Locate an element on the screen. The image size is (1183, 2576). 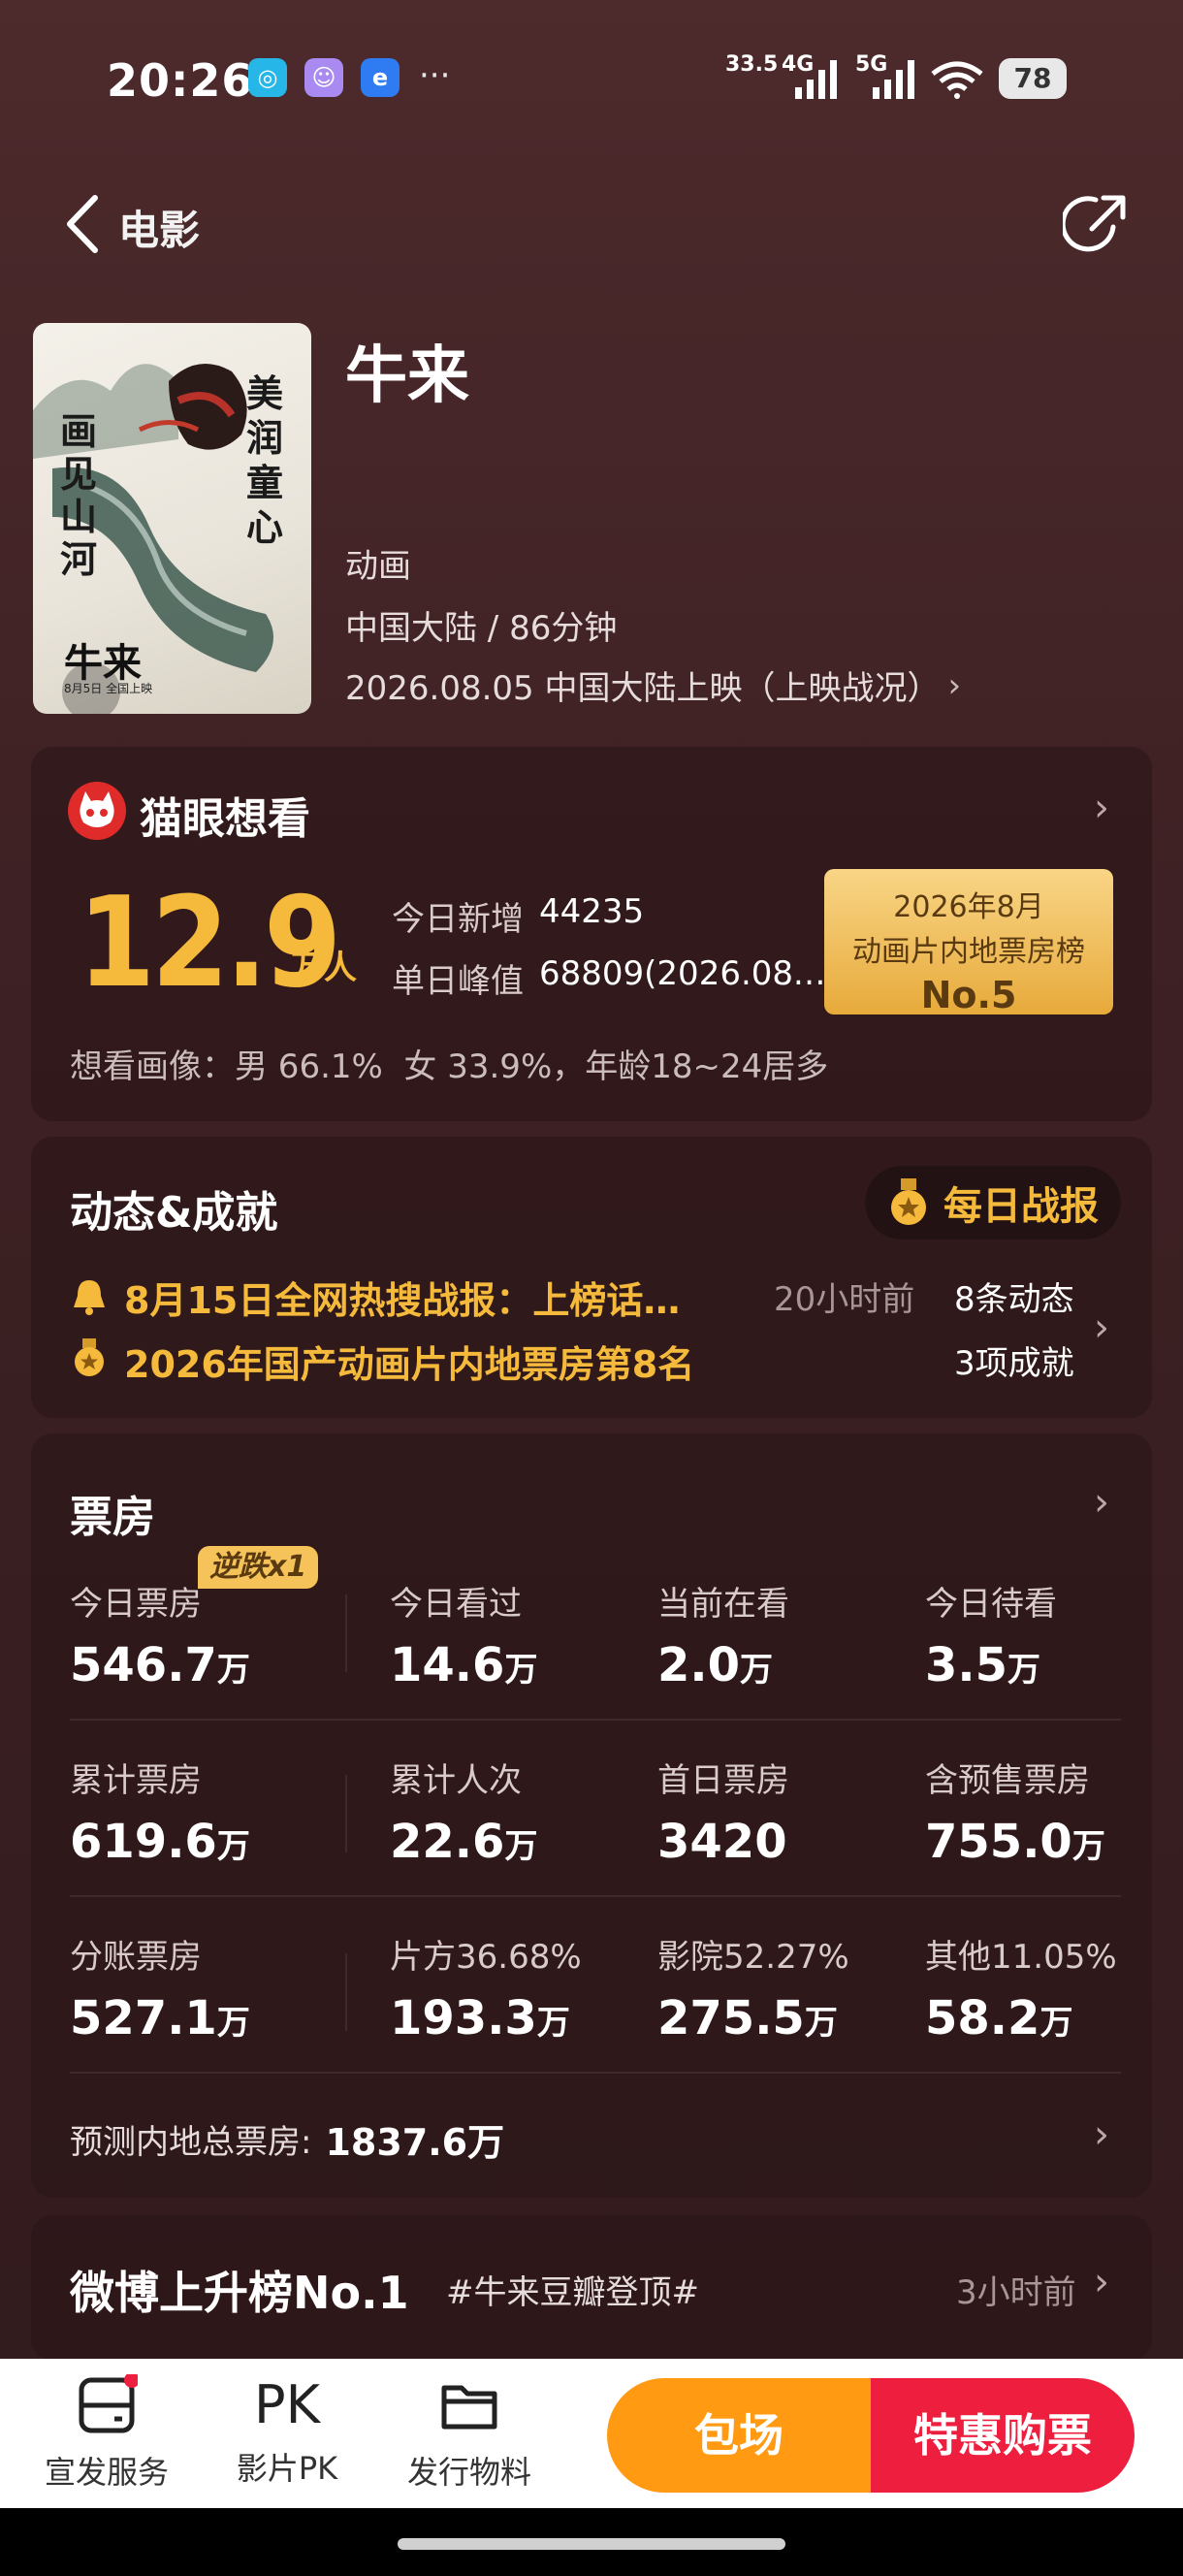
wifi-icon is located at coordinates (957, 80).